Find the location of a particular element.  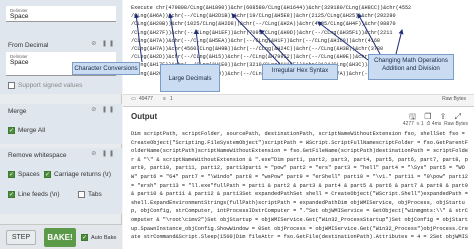

step-button: STEP is located at coordinates (21, 237).